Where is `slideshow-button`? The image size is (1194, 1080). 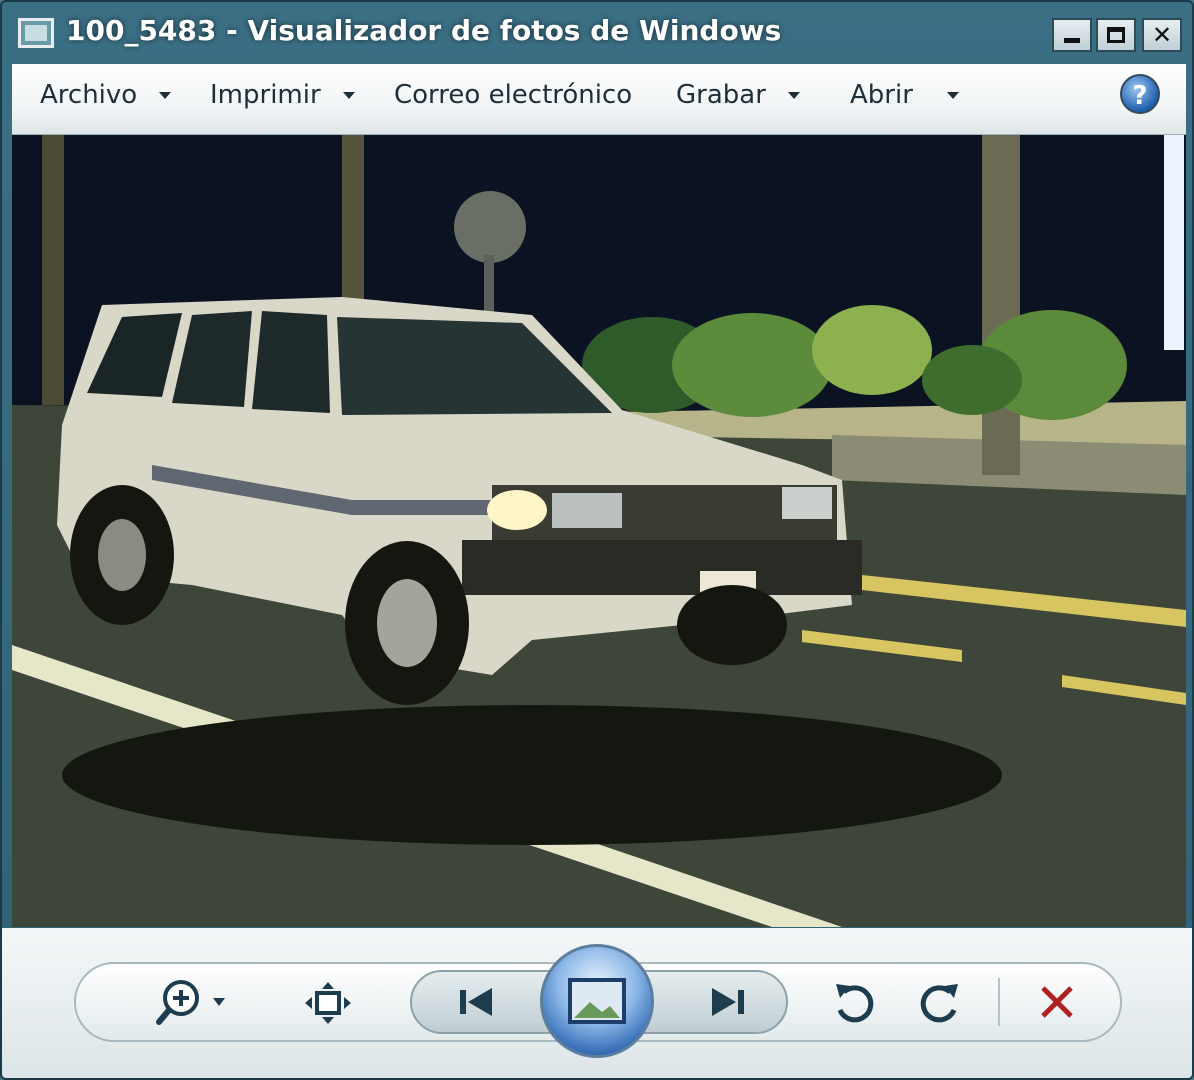
slideshow-button is located at coordinates (597, 1001).